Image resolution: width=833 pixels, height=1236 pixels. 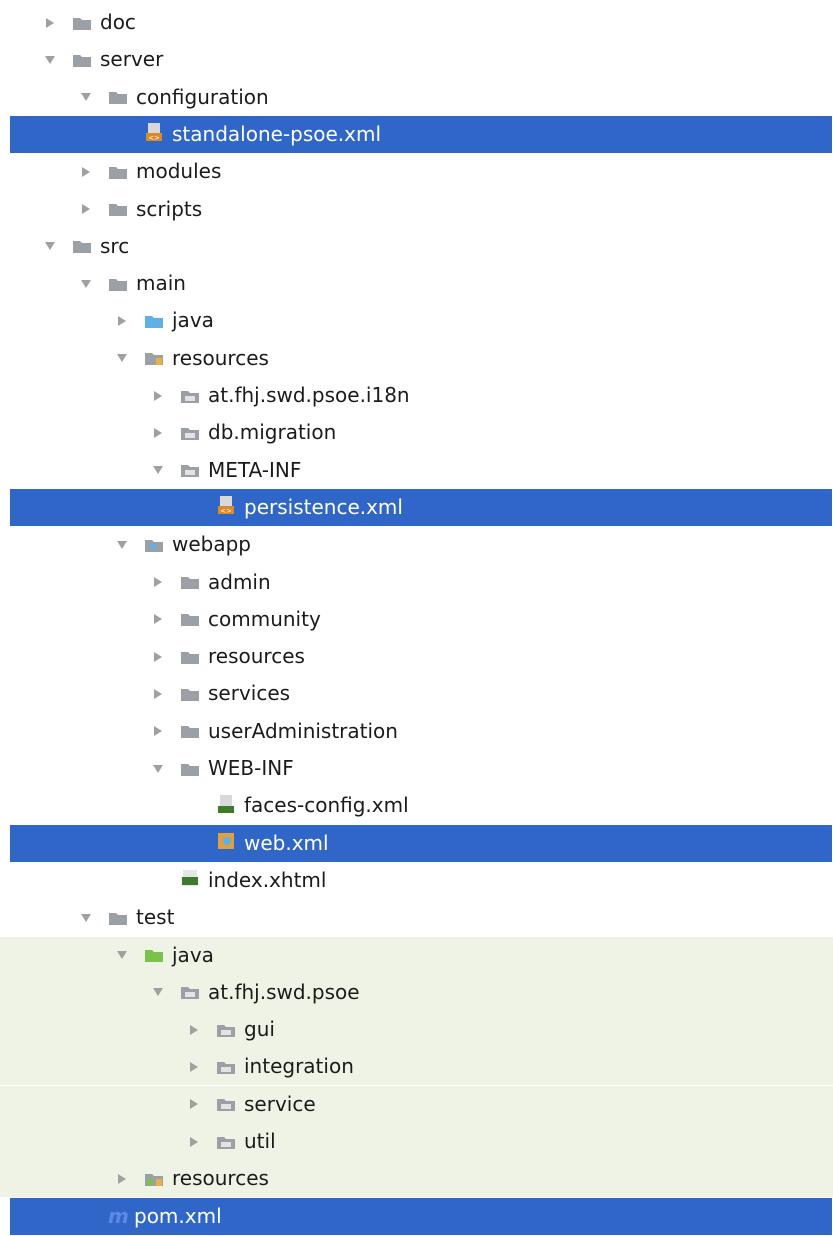 I want to click on maven-icon: m, so click(x=118, y=1216).